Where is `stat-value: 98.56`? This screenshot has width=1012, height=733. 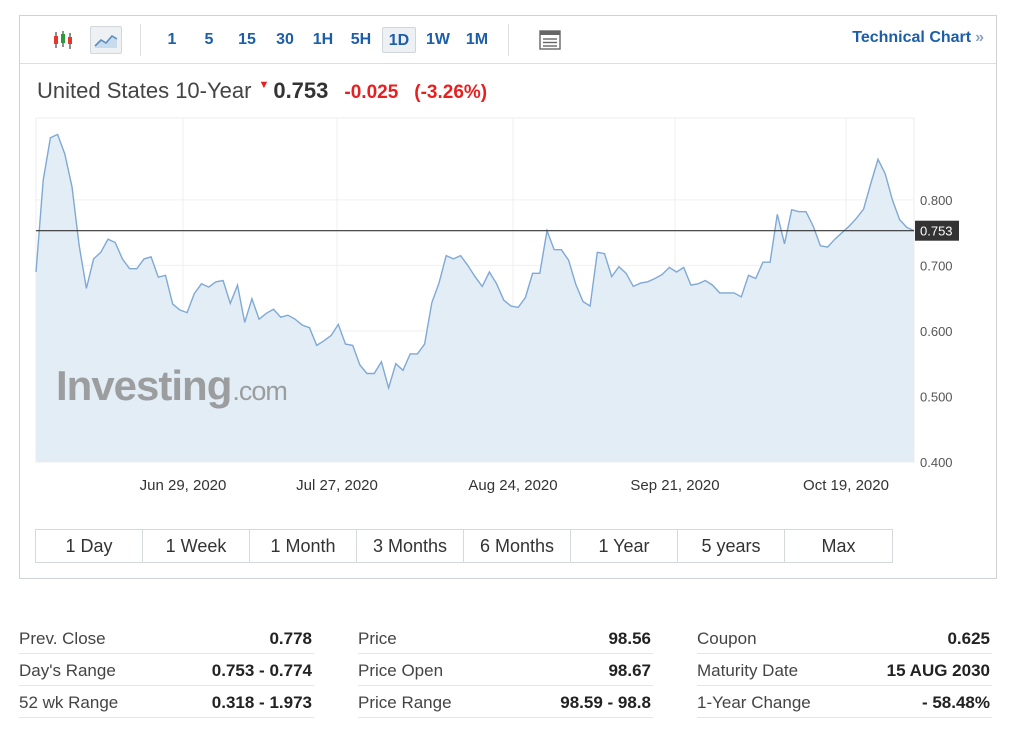
stat-value: 98.56 is located at coordinates (629, 638).